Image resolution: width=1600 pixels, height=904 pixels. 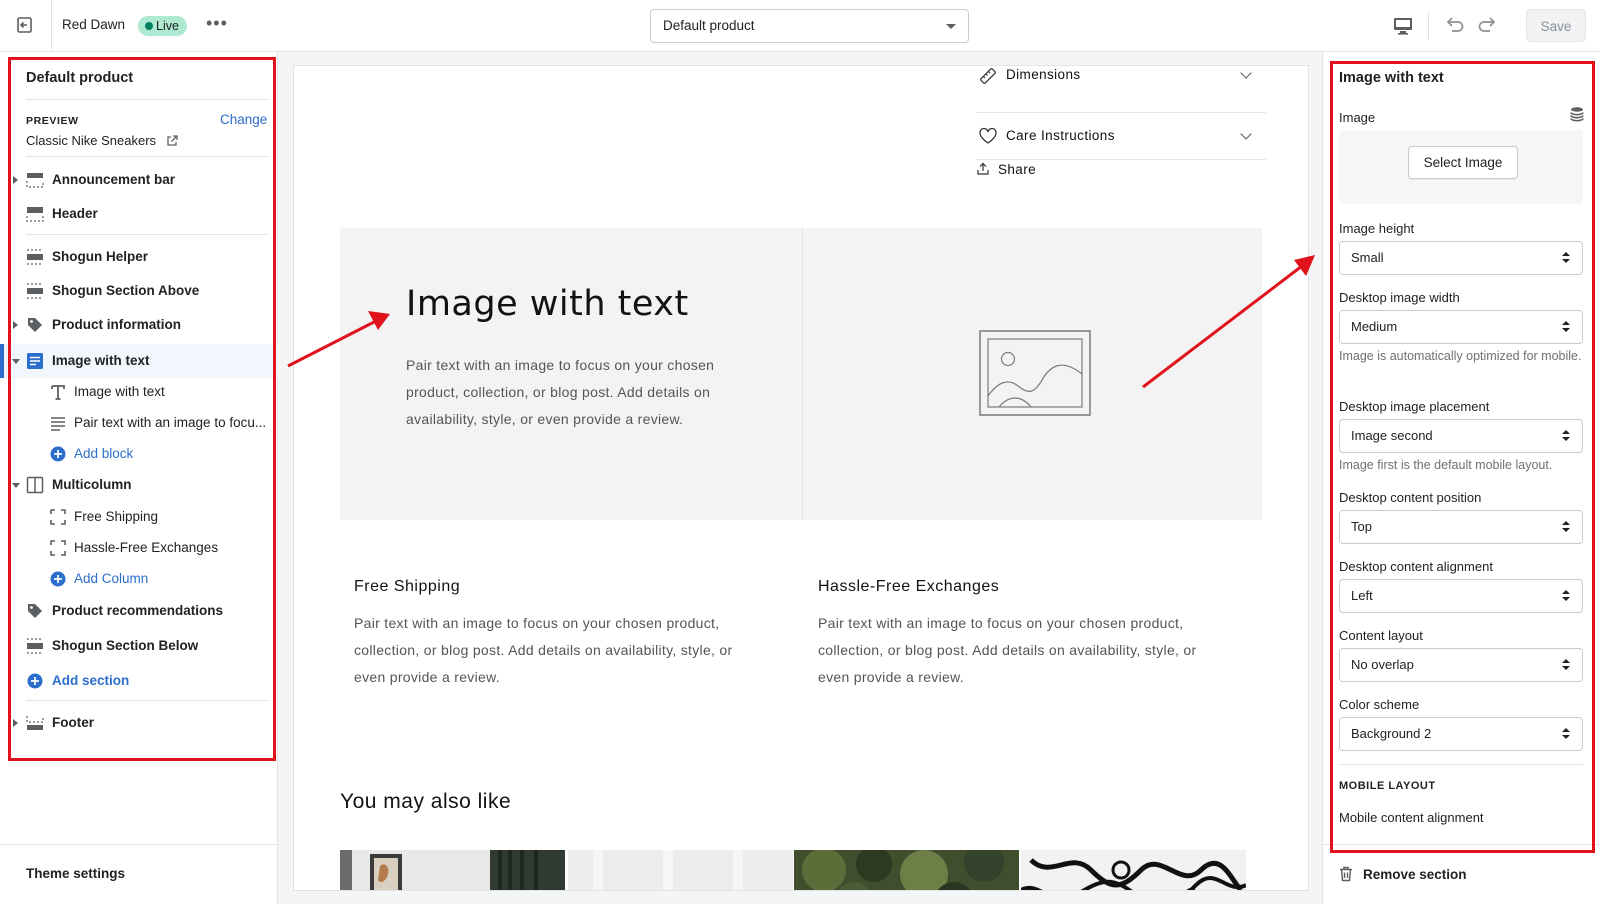 I want to click on annotation-box-right, so click(x=1462, y=457).